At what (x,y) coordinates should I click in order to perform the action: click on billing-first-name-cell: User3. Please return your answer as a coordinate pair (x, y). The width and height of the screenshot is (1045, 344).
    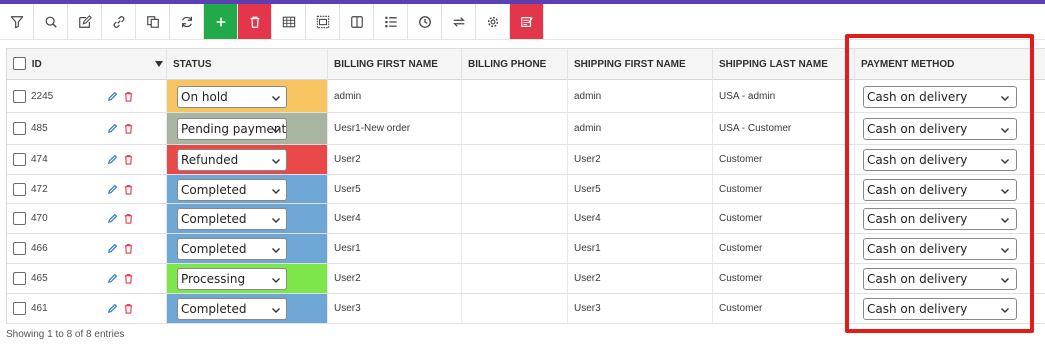
    Looking at the image, I should click on (395, 308).